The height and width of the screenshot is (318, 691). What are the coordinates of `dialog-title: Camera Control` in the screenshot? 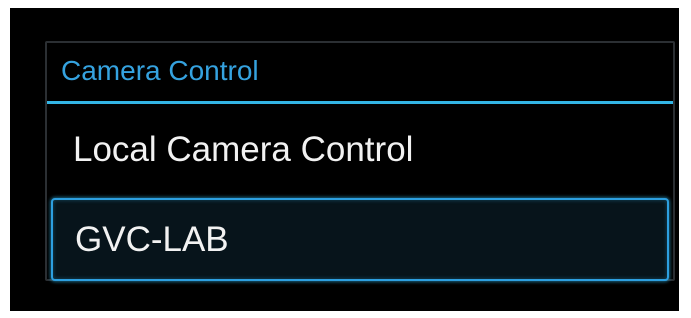 It's located at (160, 70).